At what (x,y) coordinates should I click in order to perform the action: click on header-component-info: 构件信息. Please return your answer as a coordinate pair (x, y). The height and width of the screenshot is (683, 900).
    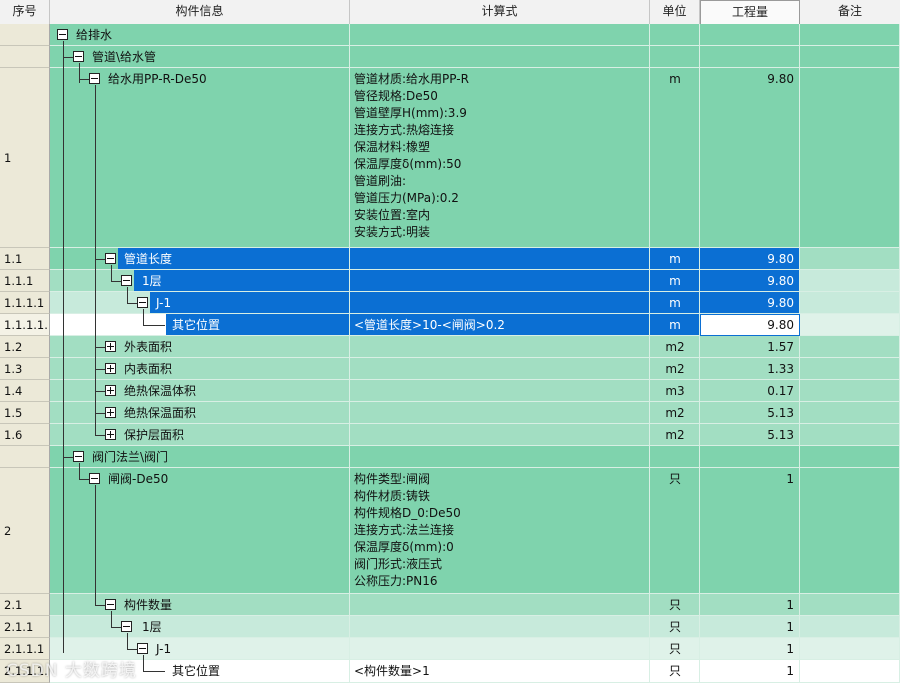
    Looking at the image, I should click on (200, 12).